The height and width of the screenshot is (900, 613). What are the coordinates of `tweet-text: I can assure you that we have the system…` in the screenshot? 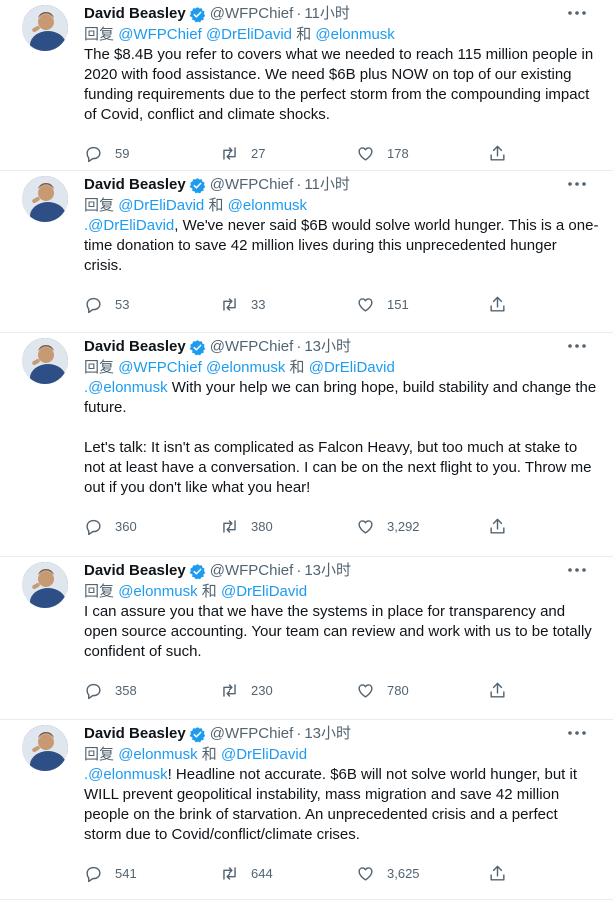 It's located at (341, 632).